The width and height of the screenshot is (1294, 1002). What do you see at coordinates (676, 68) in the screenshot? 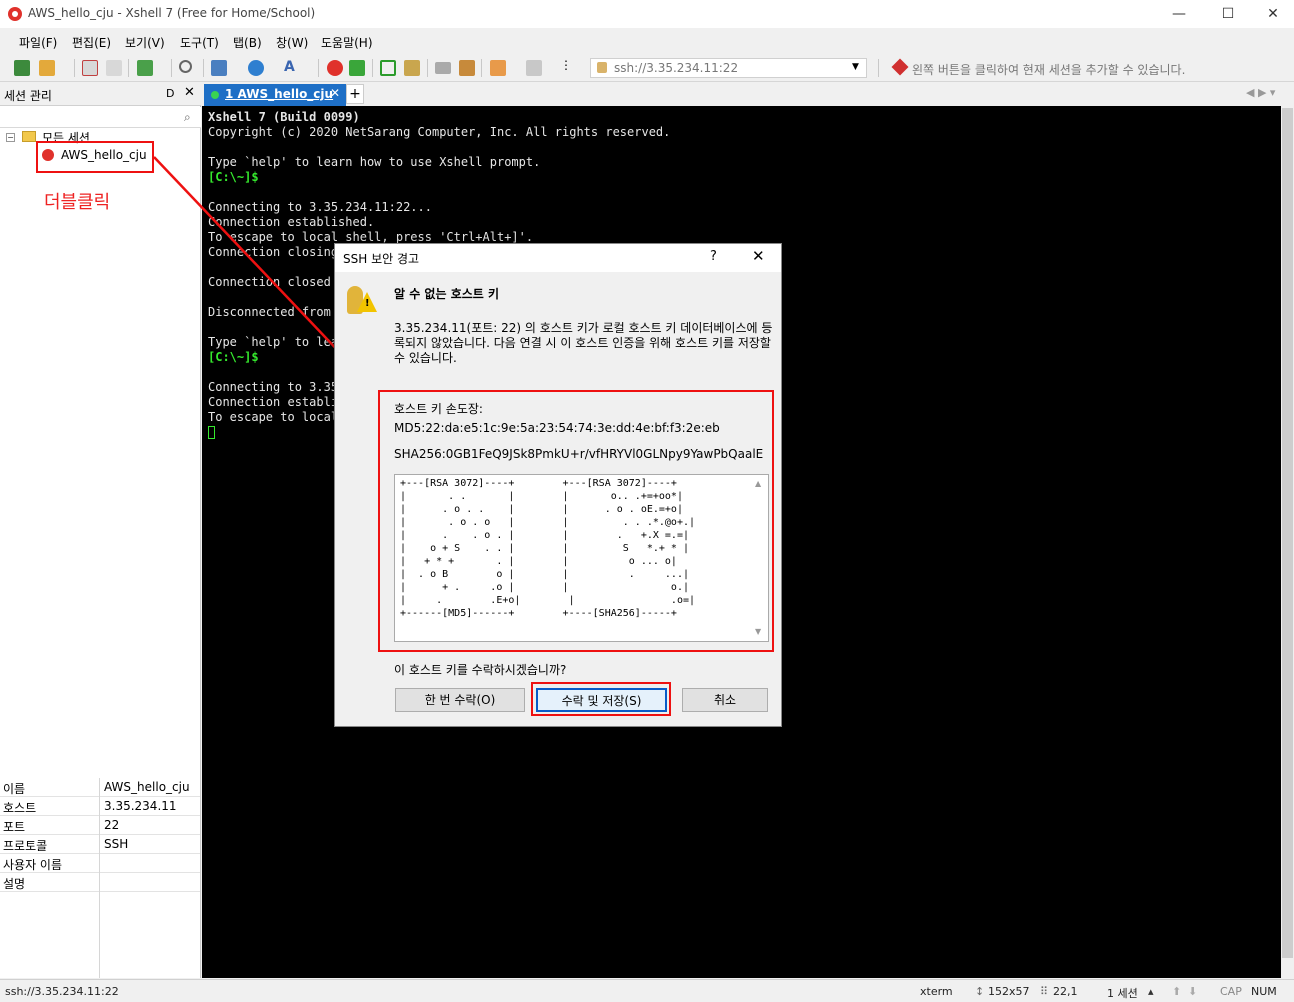
I see `address-text: ssh://3.35.234.11:22` at bounding box center [676, 68].